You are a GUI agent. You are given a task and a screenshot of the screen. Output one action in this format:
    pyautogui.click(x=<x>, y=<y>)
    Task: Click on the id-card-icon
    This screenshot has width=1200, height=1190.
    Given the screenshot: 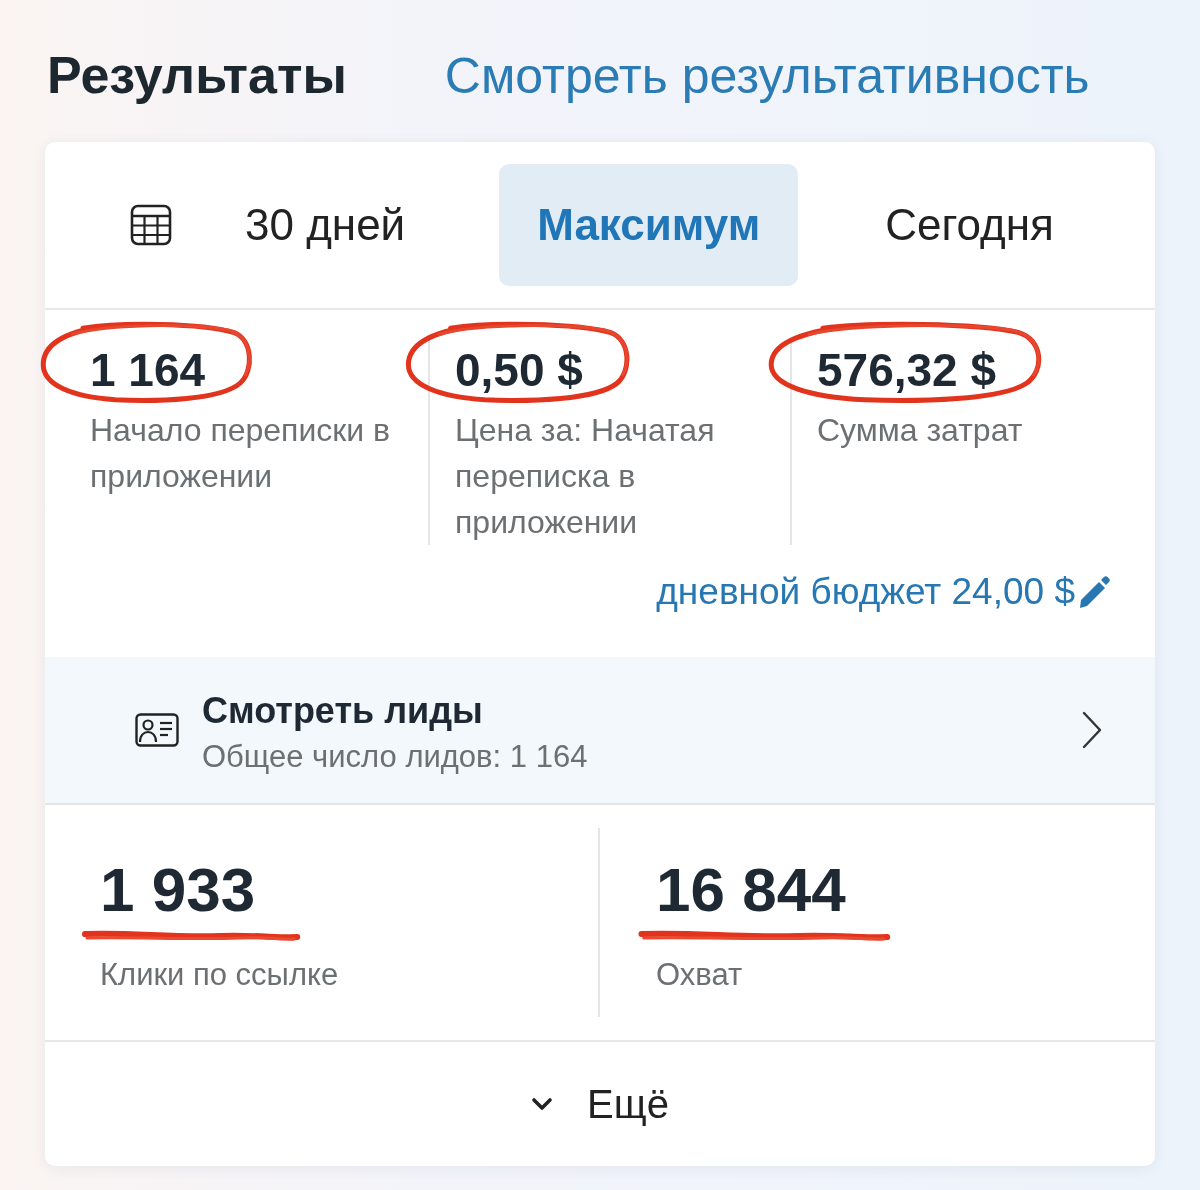 What is the action you would take?
    pyautogui.click(x=157, y=730)
    